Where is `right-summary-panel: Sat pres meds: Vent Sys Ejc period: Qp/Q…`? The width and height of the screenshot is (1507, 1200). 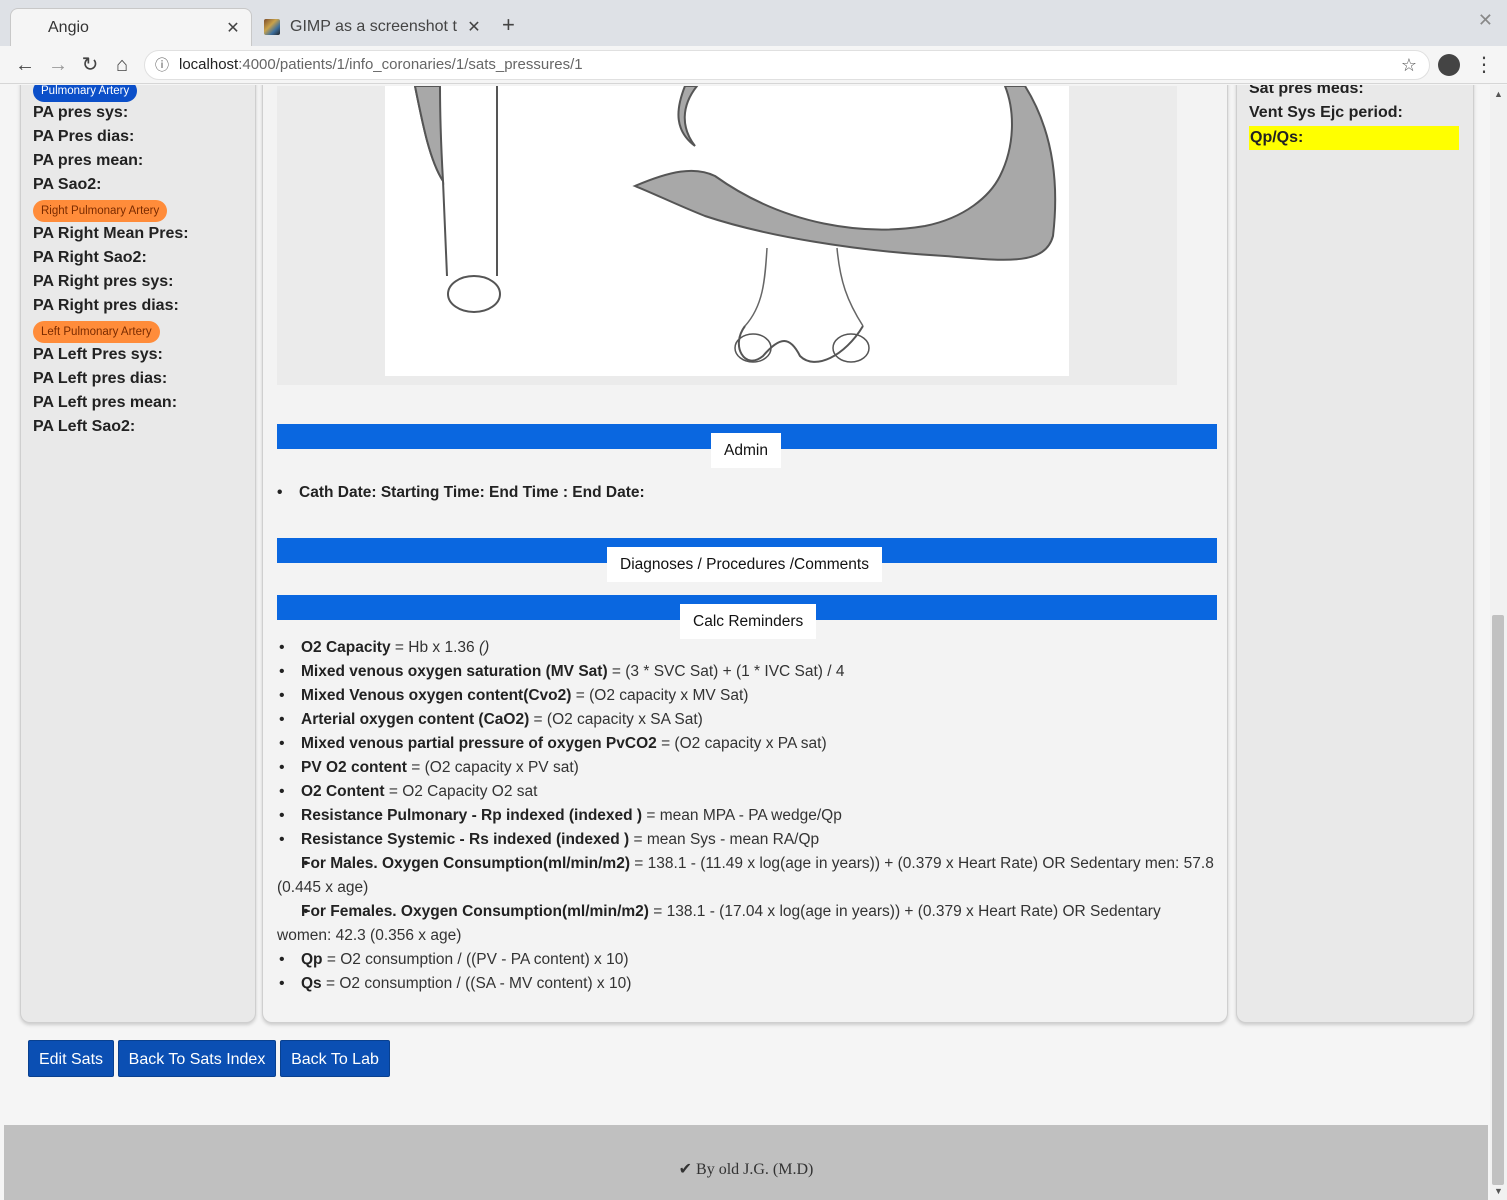
right-summary-panel: Sat pres meds: Vent Sys Ejc period: Qp/Q… is located at coordinates (1355, 554).